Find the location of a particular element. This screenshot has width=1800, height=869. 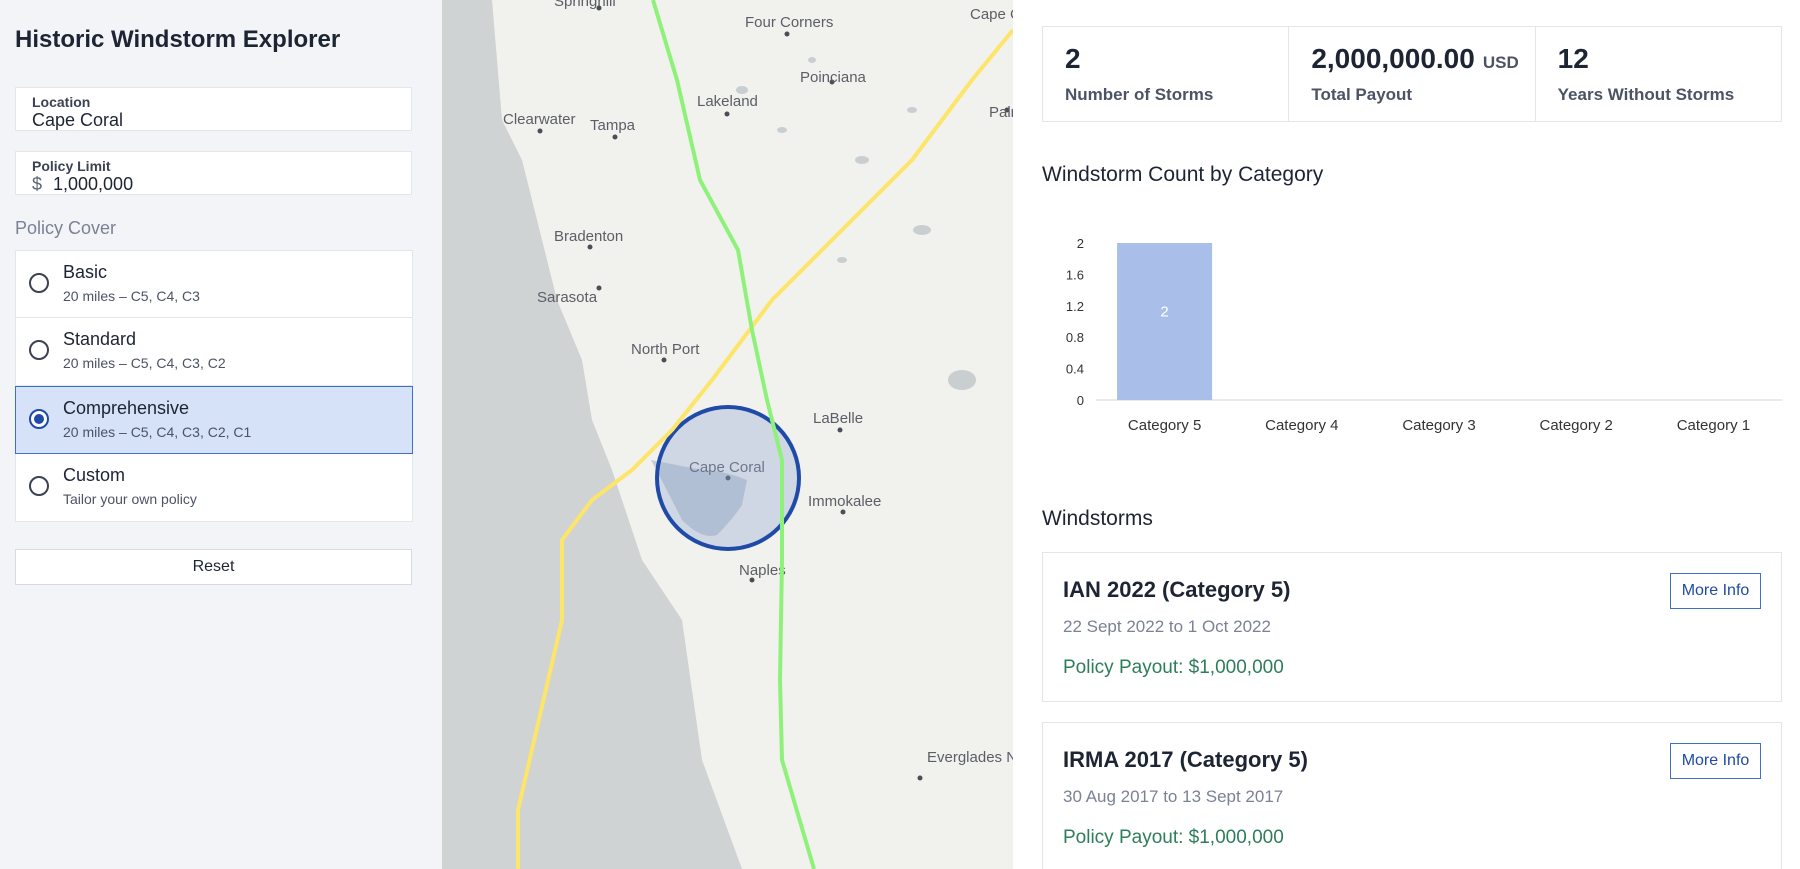

stat-total-payout: 2,000,000.00 USD Total Payout is located at coordinates (1412, 74).